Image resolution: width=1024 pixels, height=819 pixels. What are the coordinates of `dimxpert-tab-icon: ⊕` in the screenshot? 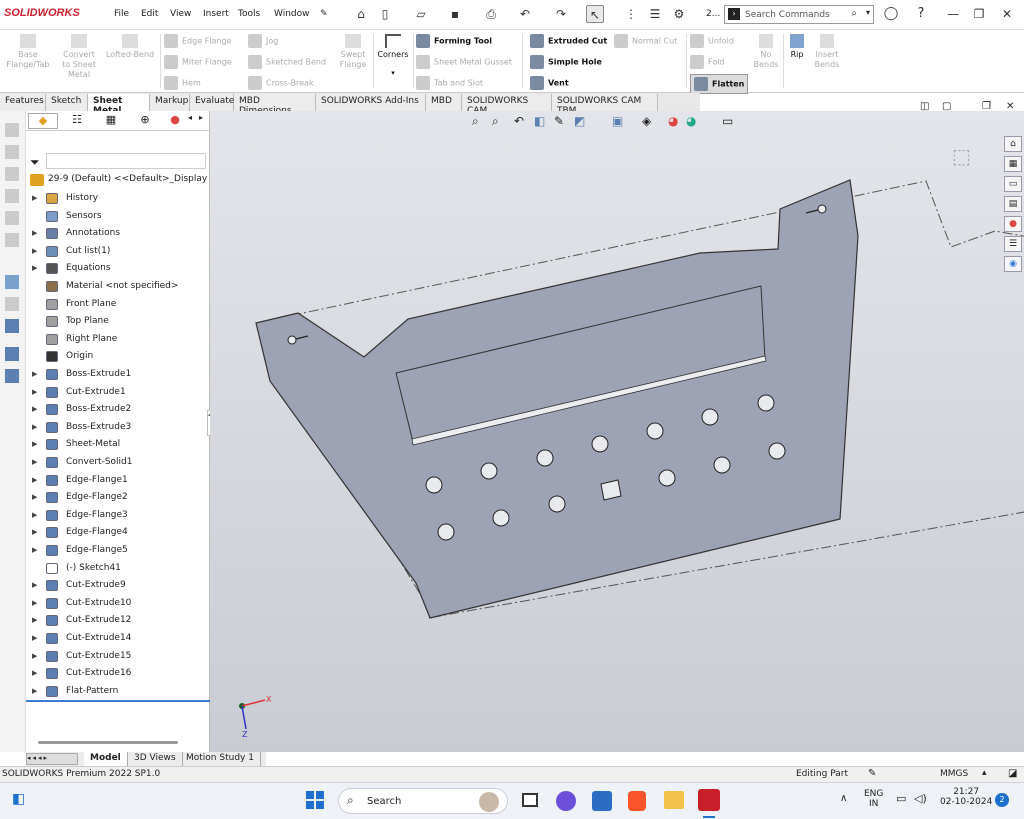 It's located at (145, 121).